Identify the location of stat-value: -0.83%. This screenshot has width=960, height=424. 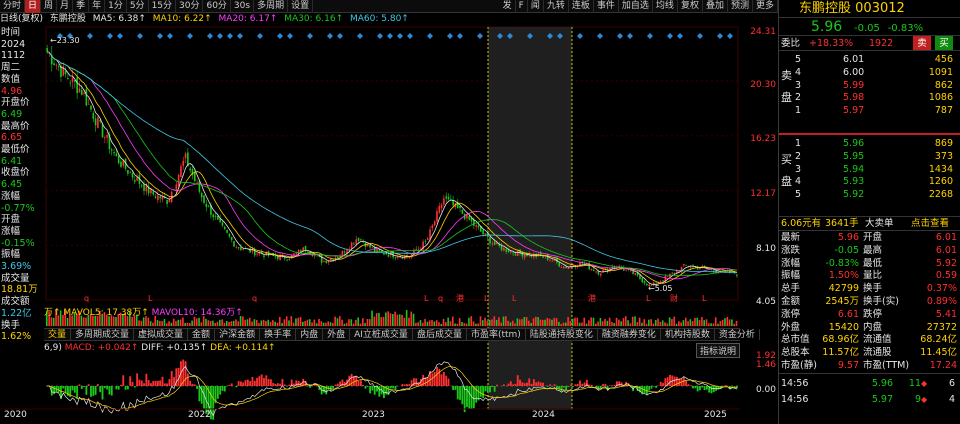
(842, 263).